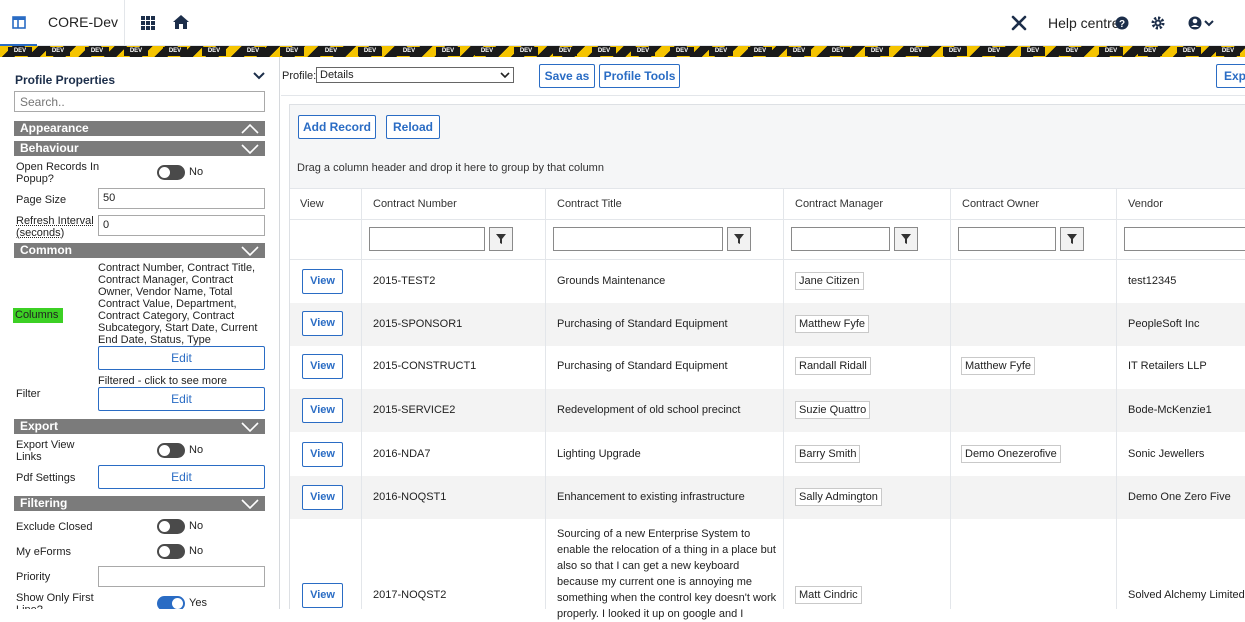 The image size is (1245, 622). What do you see at coordinates (181, 22) in the screenshot?
I see `home-icon` at bounding box center [181, 22].